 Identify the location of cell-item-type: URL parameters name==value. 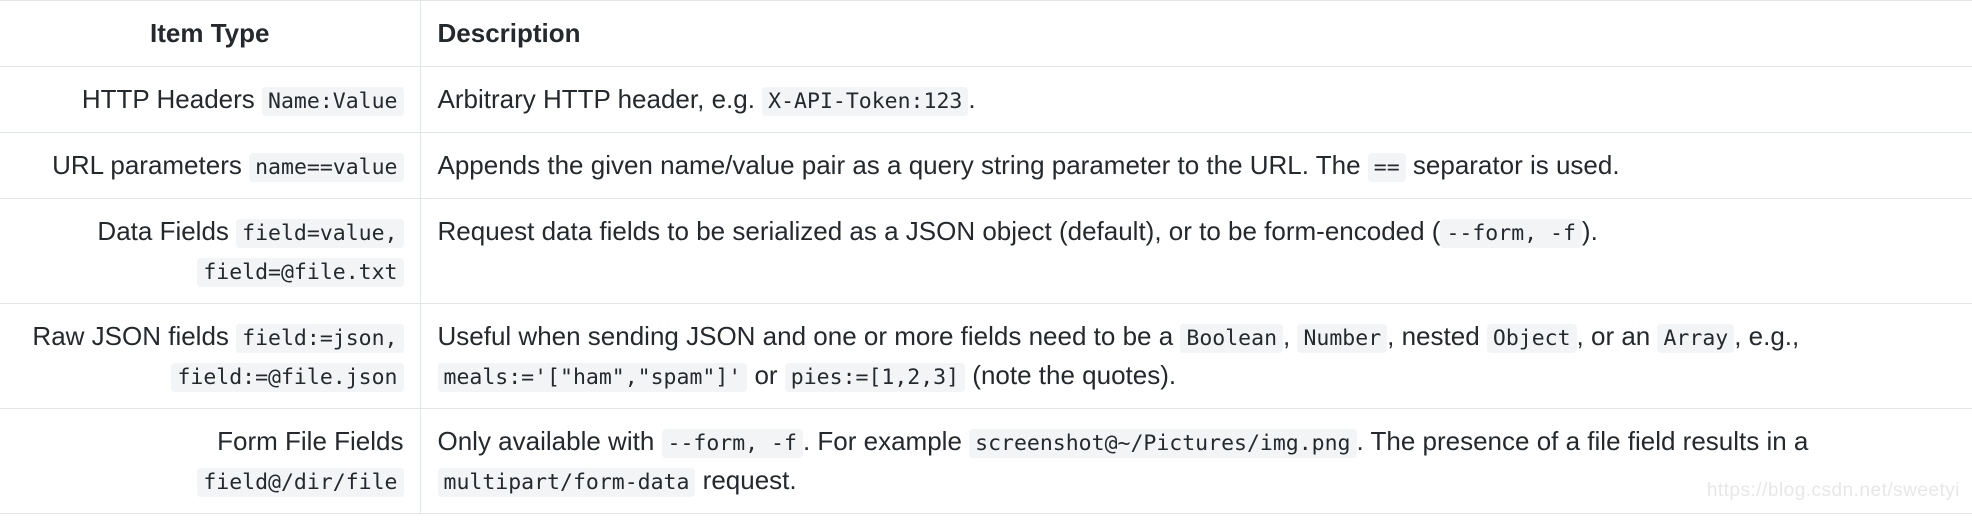
(210, 165).